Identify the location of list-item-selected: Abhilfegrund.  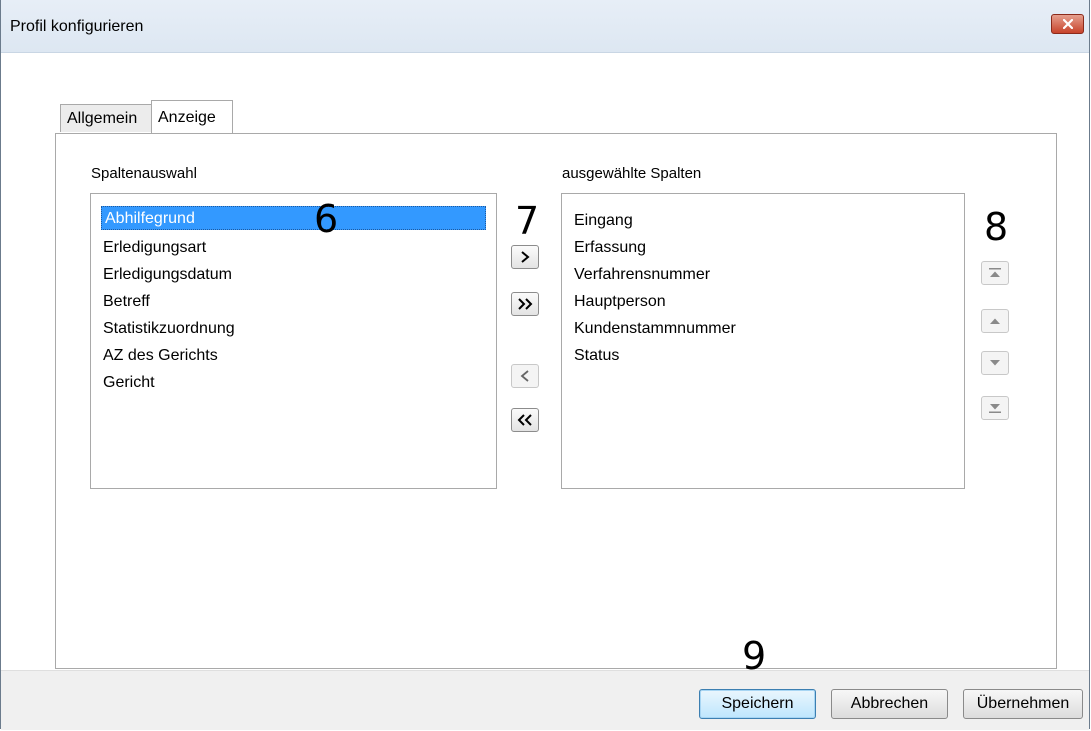
(293, 218).